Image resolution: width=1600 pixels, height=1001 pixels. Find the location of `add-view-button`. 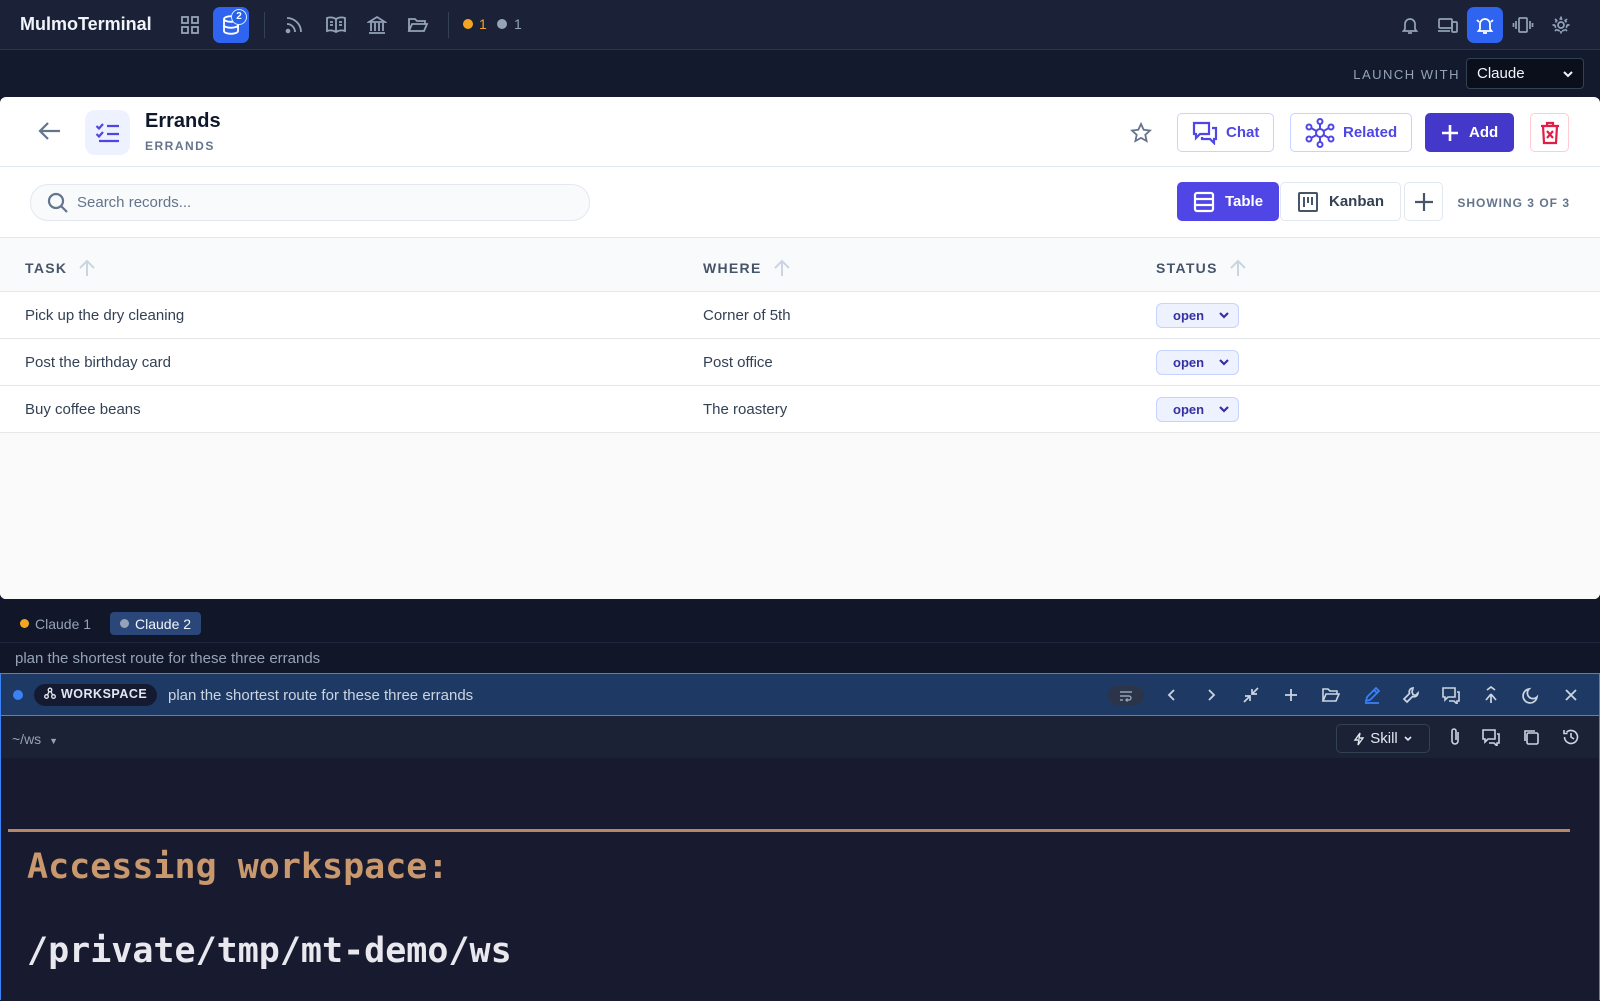

add-view-button is located at coordinates (1423, 201).